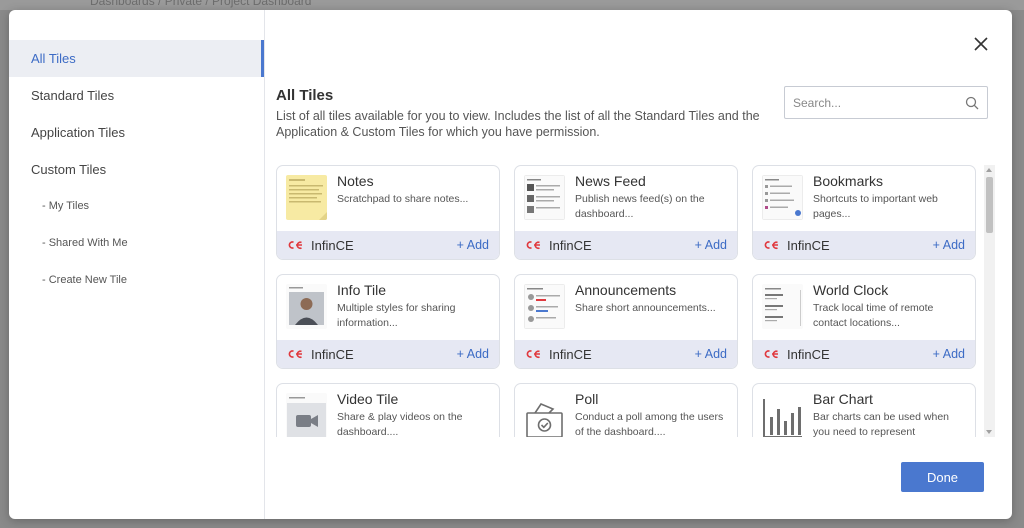  What do you see at coordinates (136, 169) in the screenshot?
I see `sidebar-item-custom-tiles: Custom Tiles` at bounding box center [136, 169].